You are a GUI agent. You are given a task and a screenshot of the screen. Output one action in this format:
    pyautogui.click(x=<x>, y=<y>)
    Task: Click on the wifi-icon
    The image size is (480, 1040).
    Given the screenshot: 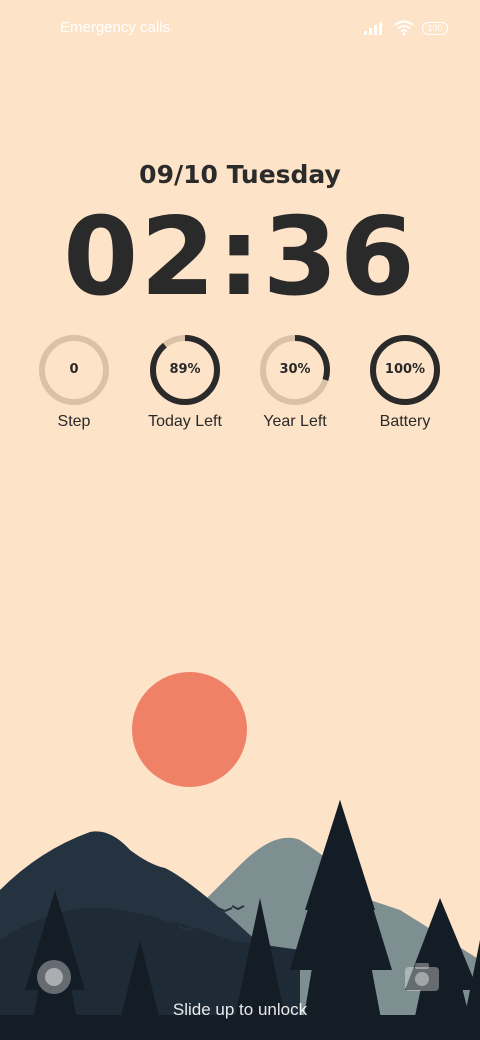 What is the action you would take?
    pyautogui.click(x=404, y=28)
    